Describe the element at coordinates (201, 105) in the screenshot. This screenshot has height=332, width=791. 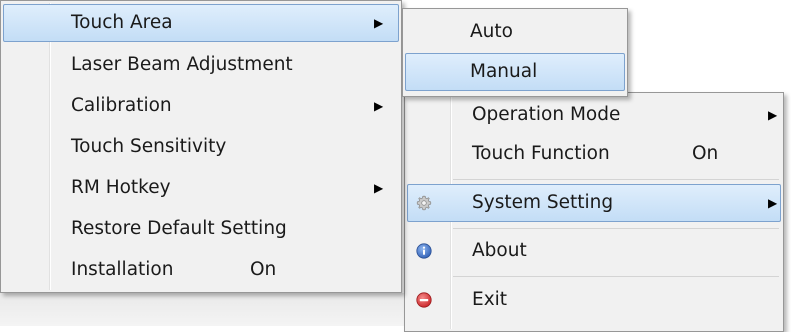
I see `menu-item-calibration: Calibration ▶` at that location.